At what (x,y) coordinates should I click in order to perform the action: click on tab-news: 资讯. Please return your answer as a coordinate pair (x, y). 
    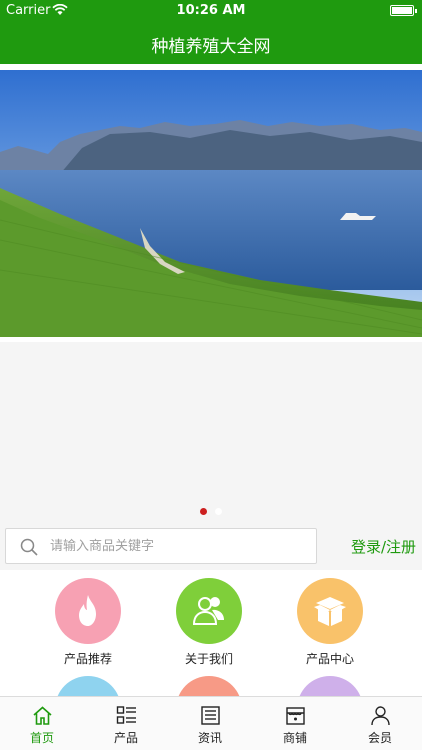
    Looking at the image, I should click on (210, 723).